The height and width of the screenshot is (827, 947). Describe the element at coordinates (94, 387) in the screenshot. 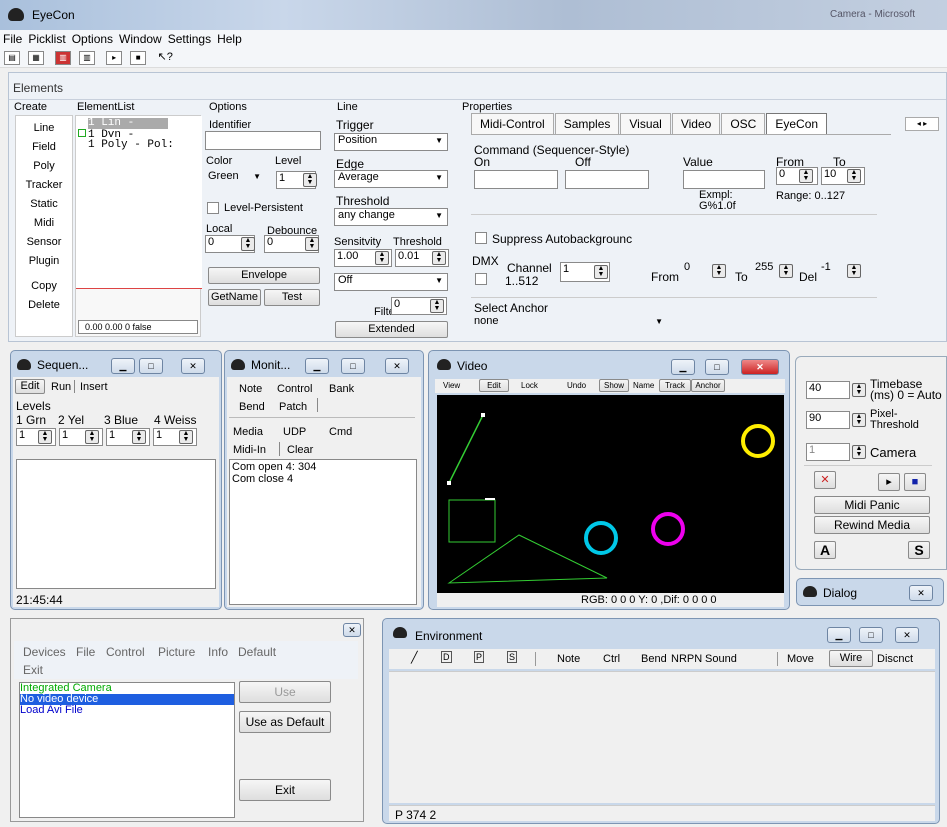

I see `tab-insert: Insert` at that location.